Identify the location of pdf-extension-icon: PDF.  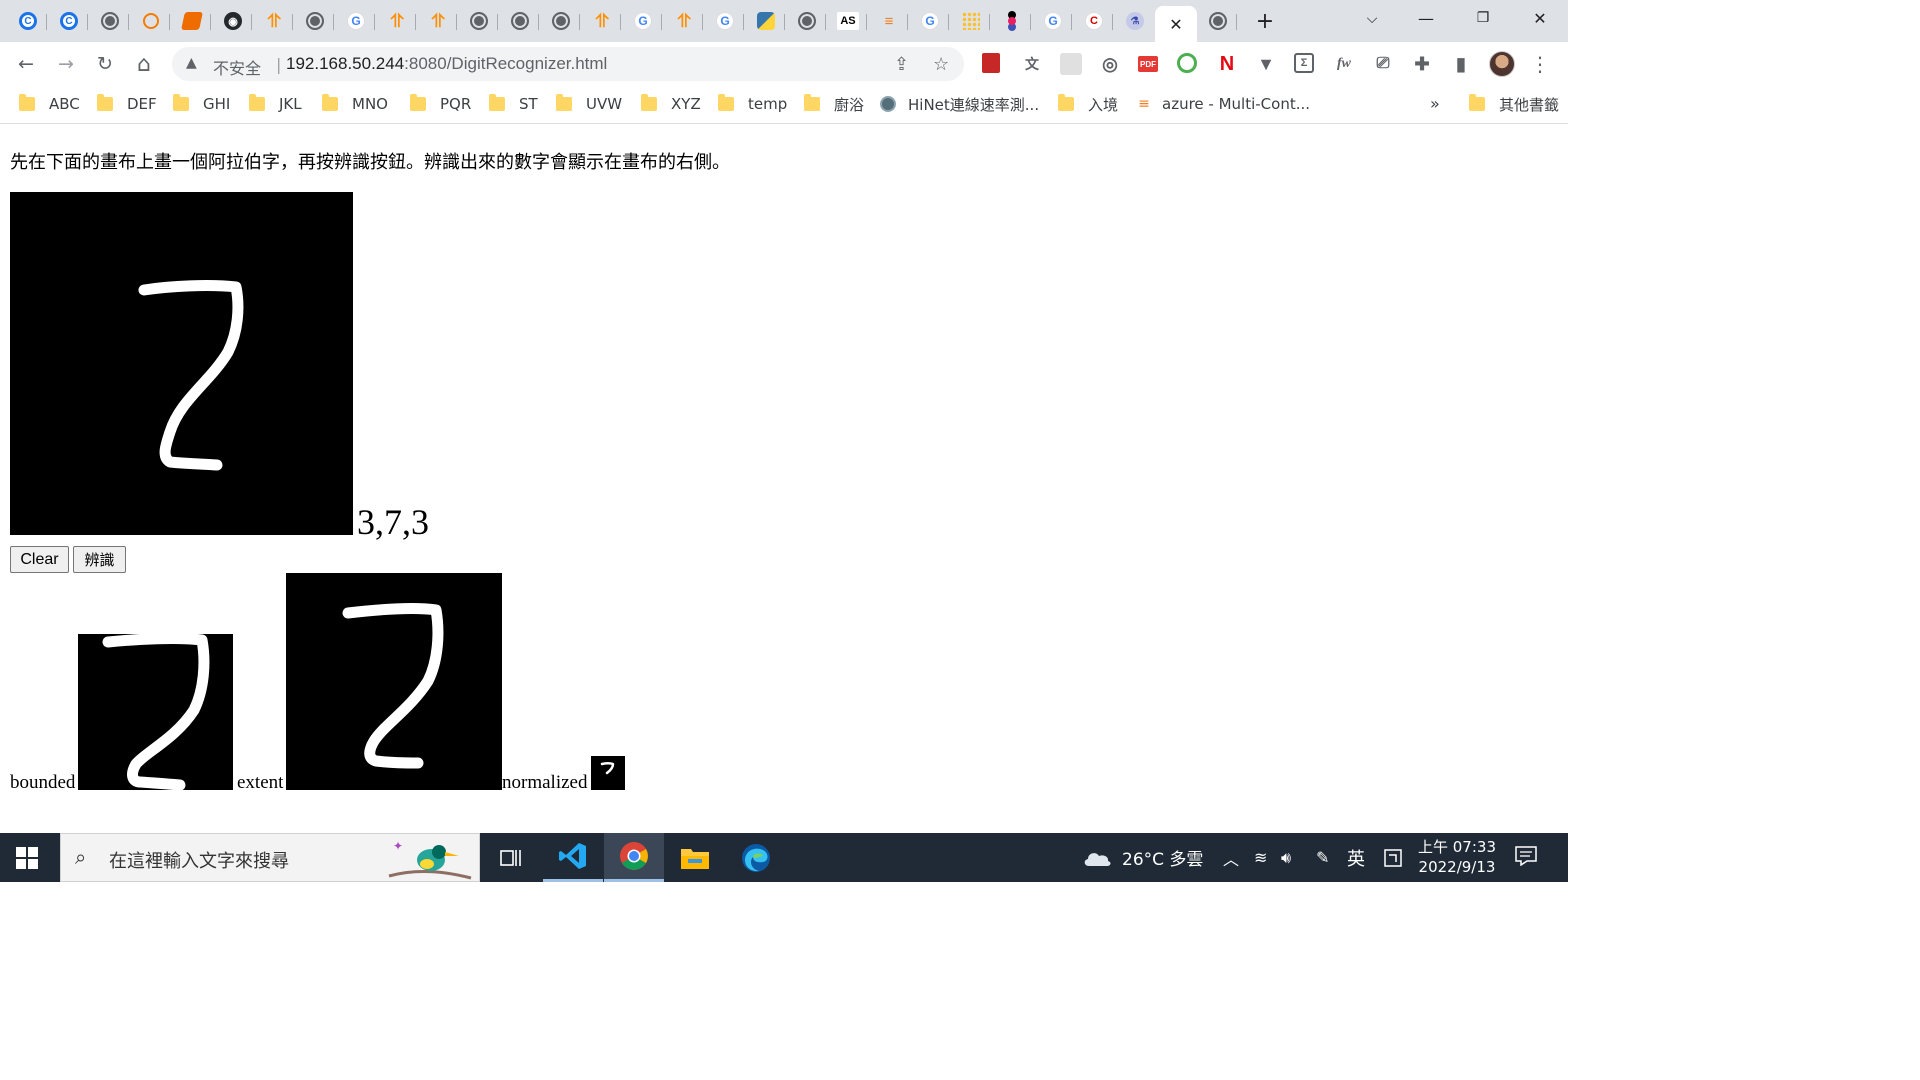
(1148, 64).